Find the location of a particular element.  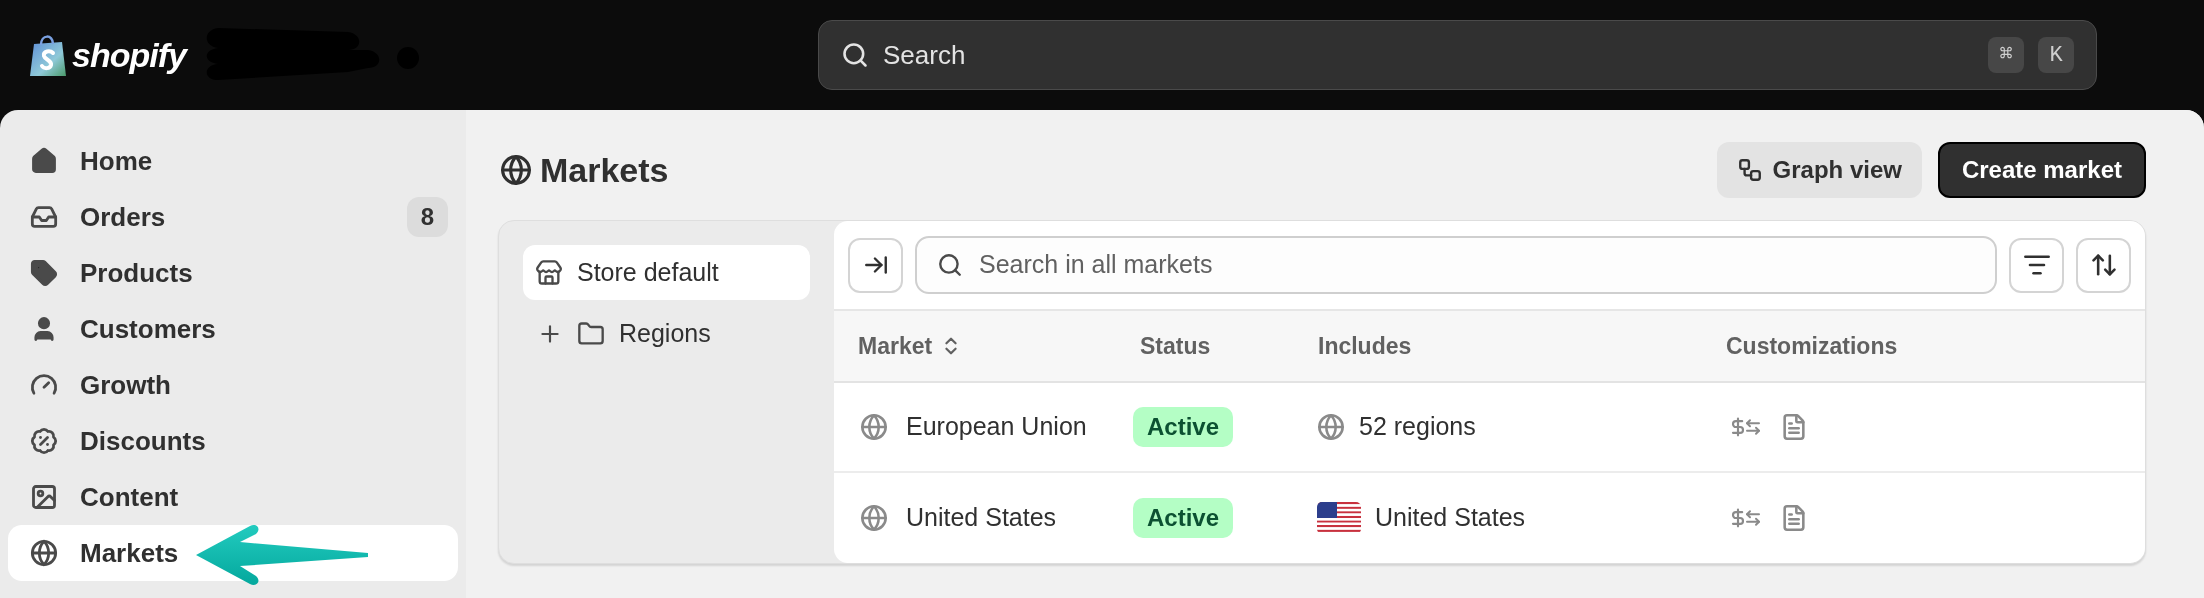

sidebar-label: Content is located at coordinates (129, 497).